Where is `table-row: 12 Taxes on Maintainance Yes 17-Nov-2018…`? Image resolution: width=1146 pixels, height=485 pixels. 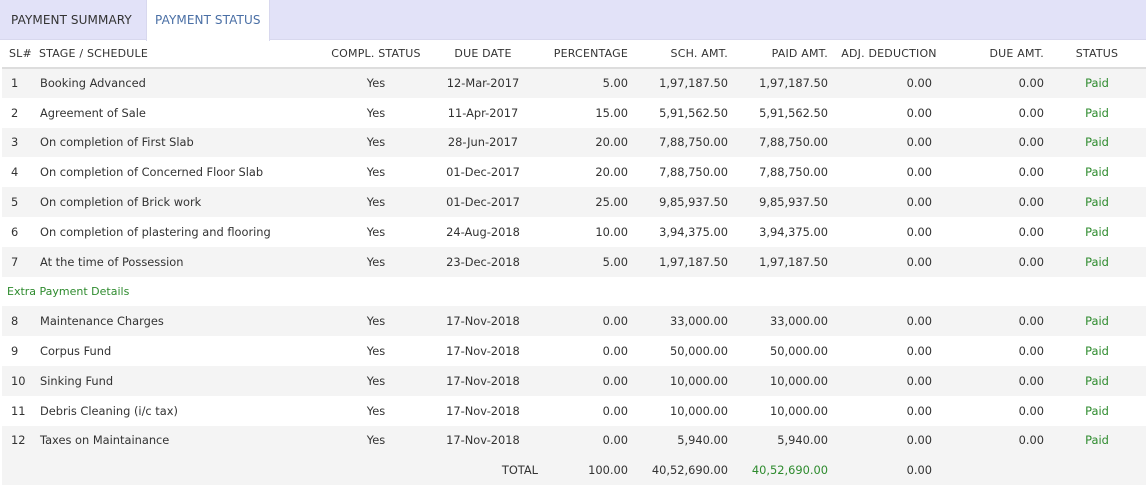
table-row: 12 Taxes on Maintainance Yes 17-Nov-2018… is located at coordinates (574, 440).